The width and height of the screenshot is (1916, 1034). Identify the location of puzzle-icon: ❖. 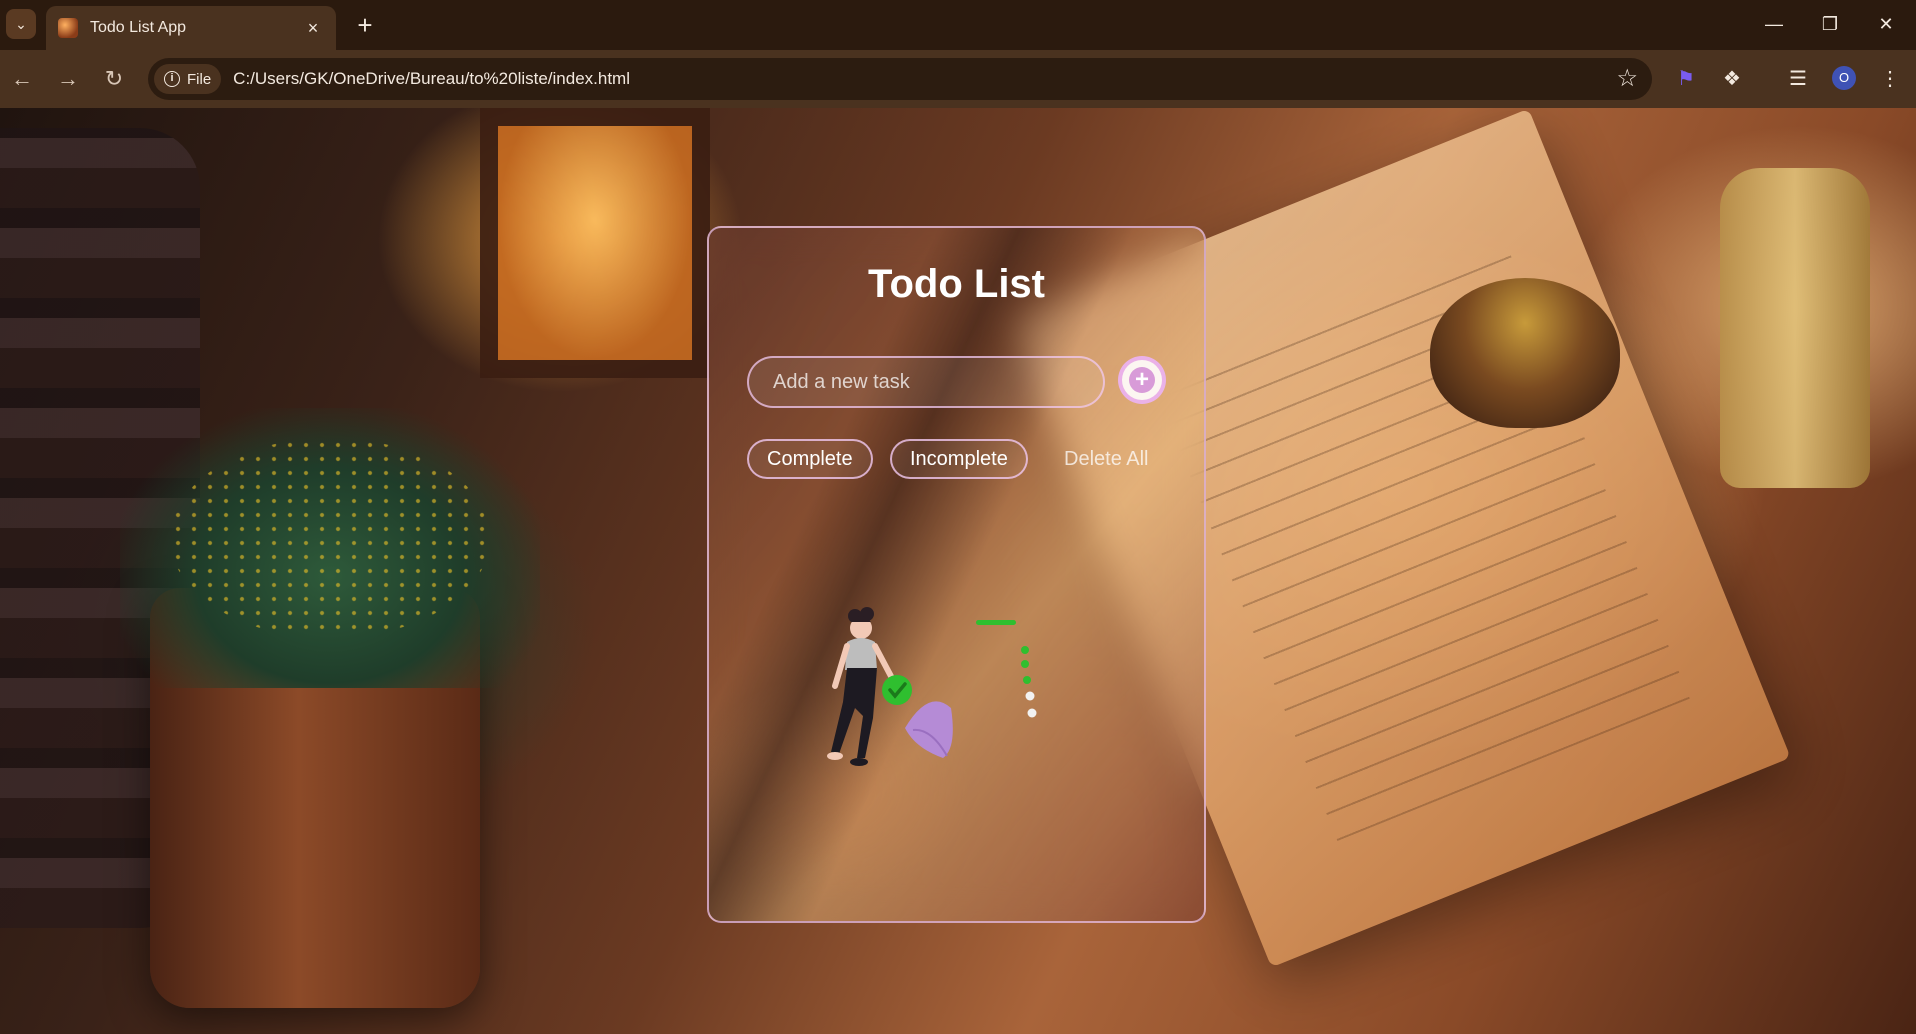
(1732, 79).